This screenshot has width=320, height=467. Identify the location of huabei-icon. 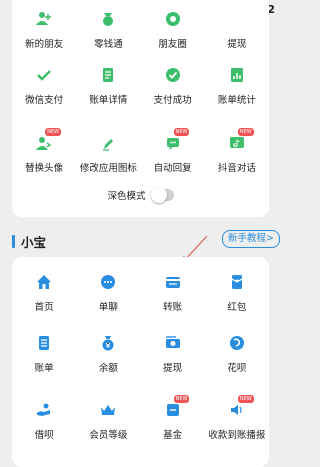
(237, 343).